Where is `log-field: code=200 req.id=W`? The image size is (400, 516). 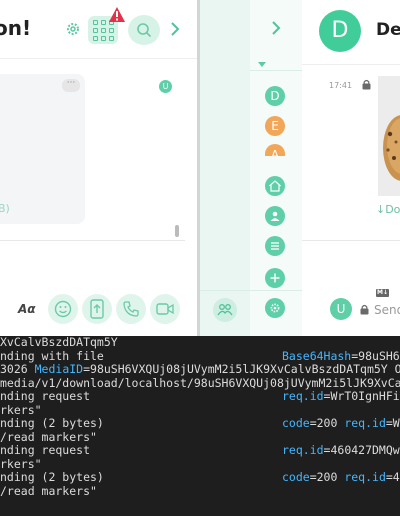 log-field: code=200 req.id=W is located at coordinates (341, 423).